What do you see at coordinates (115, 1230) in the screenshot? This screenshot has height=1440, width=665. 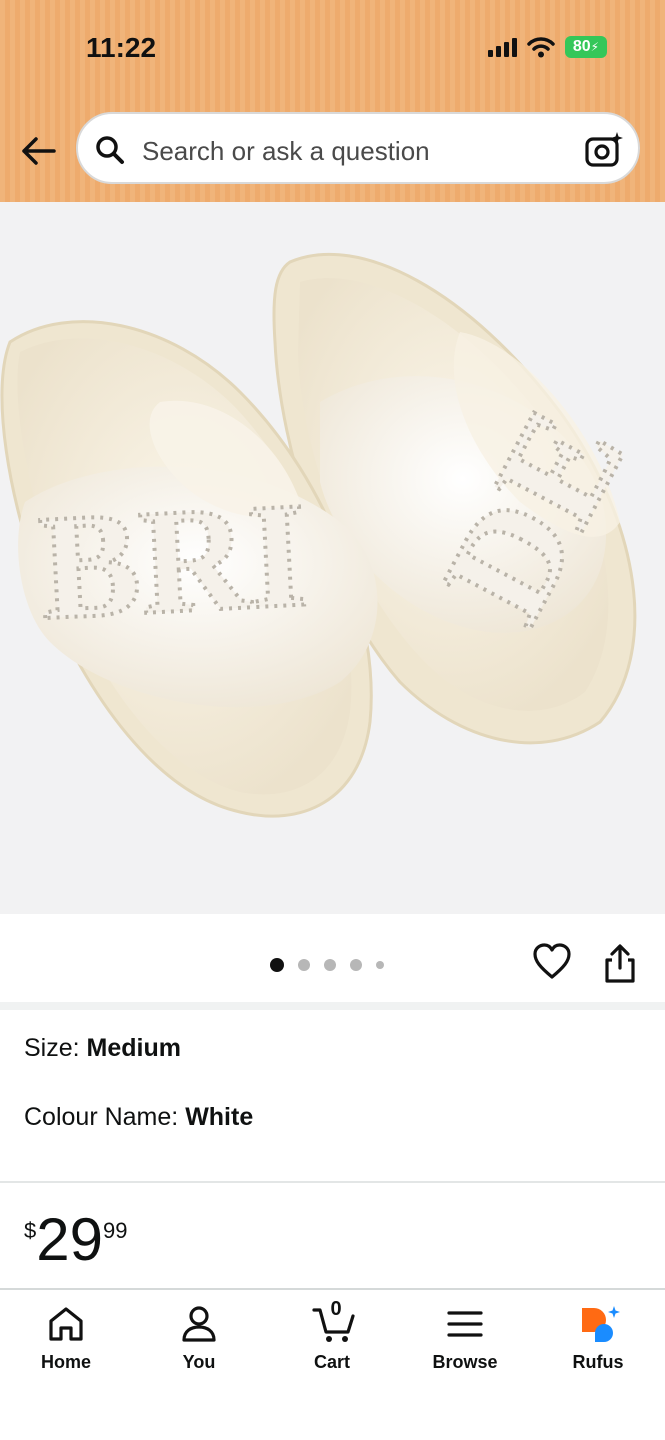 I see `price-fraction: 99` at bounding box center [115, 1230].